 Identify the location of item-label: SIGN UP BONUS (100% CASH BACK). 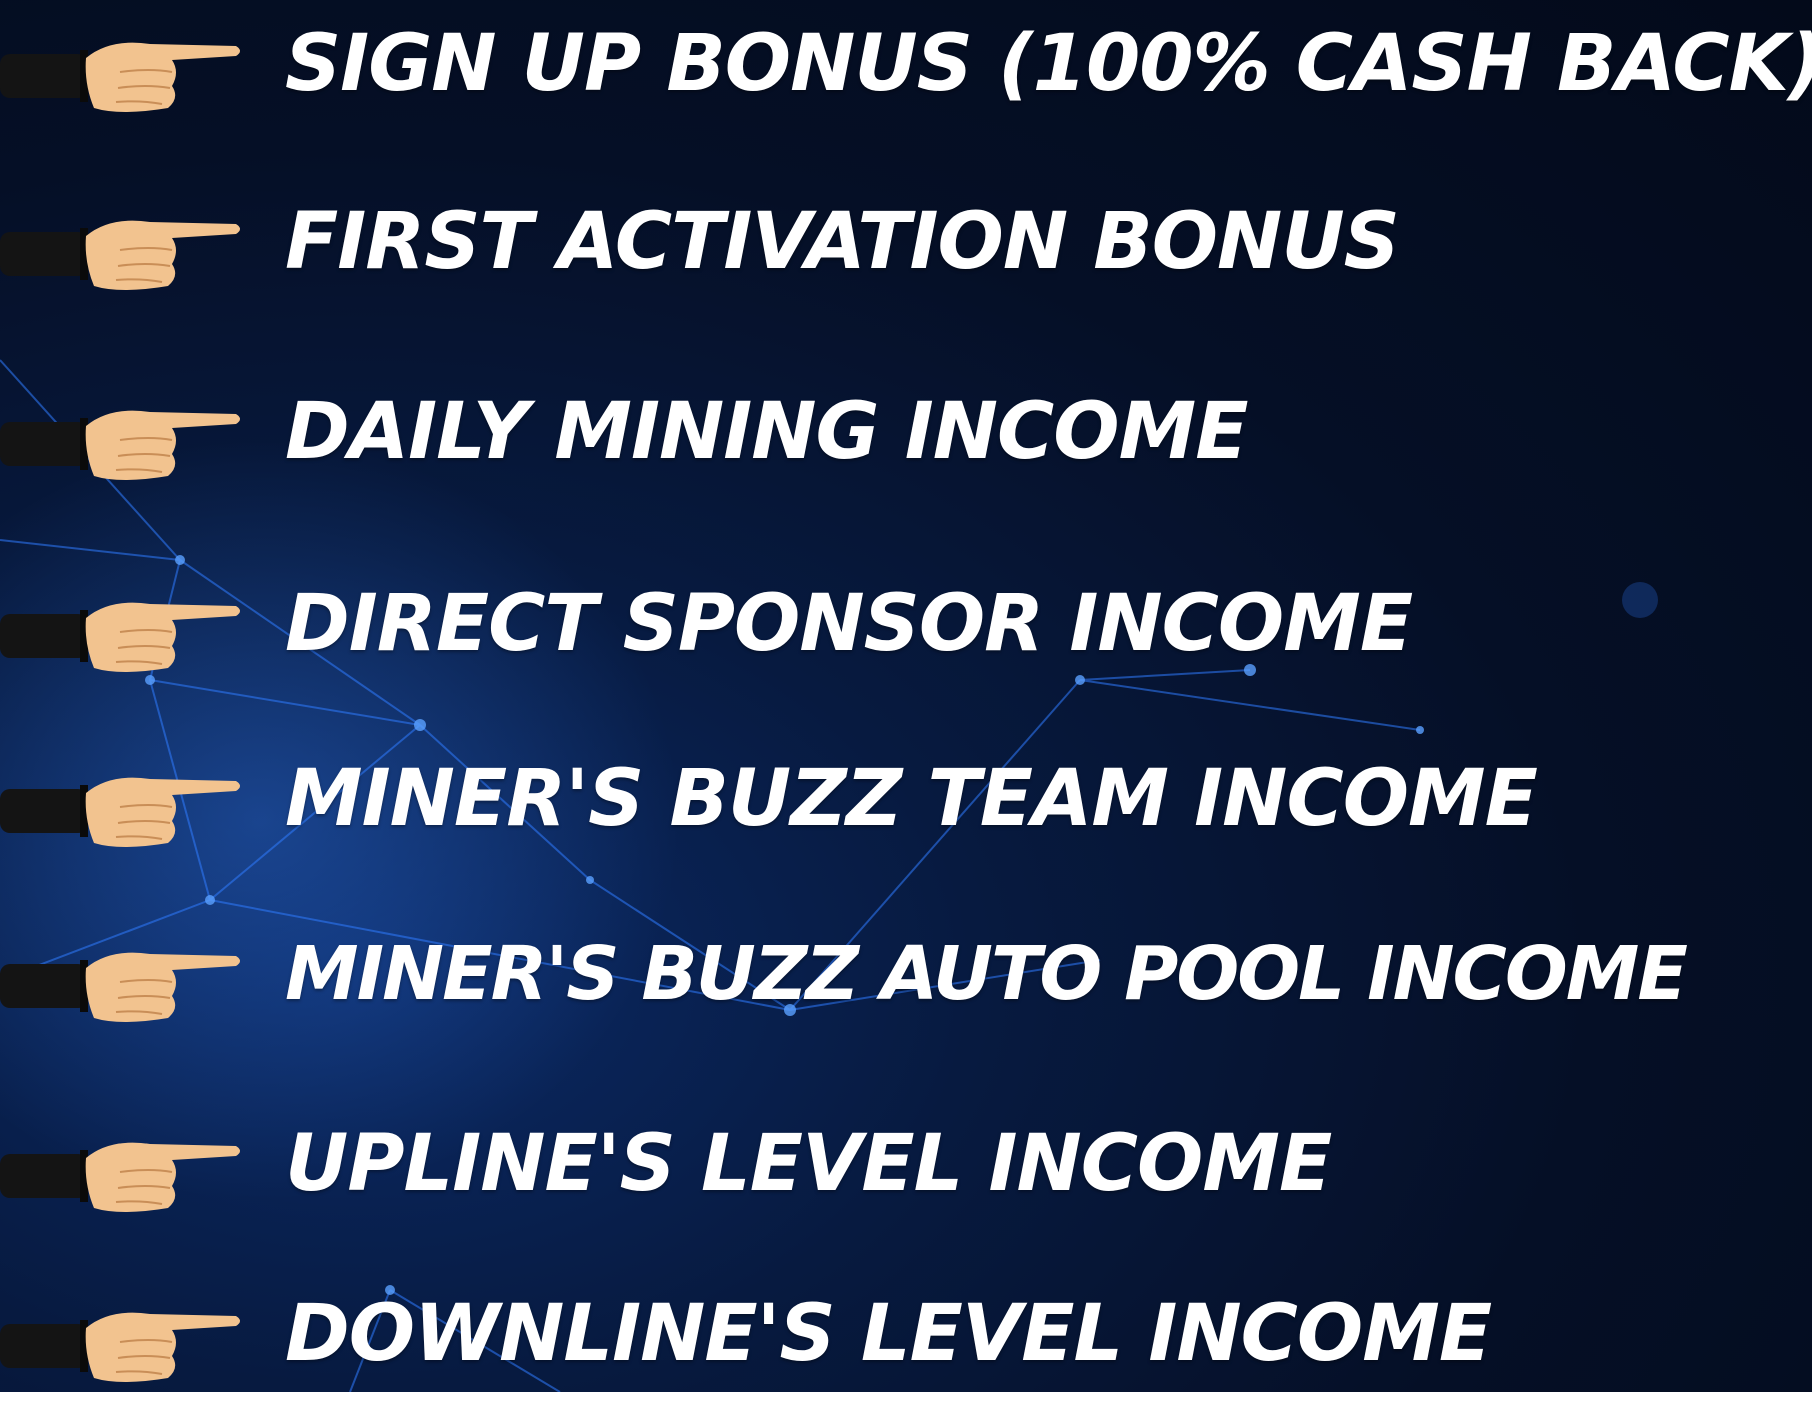
(1048, 64).